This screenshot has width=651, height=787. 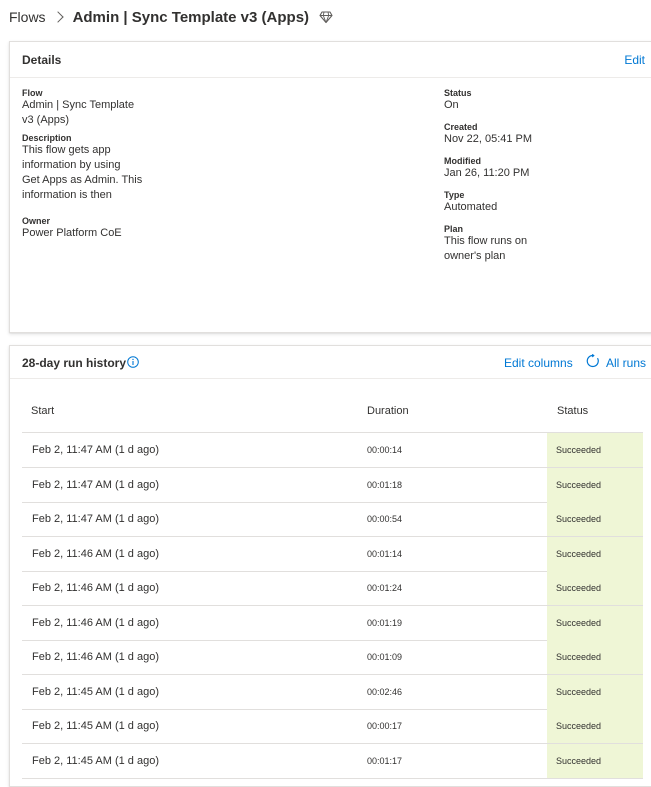 I want to click on modified-value: Jan 26, 11:20 PM, so click(x=487, y=173).